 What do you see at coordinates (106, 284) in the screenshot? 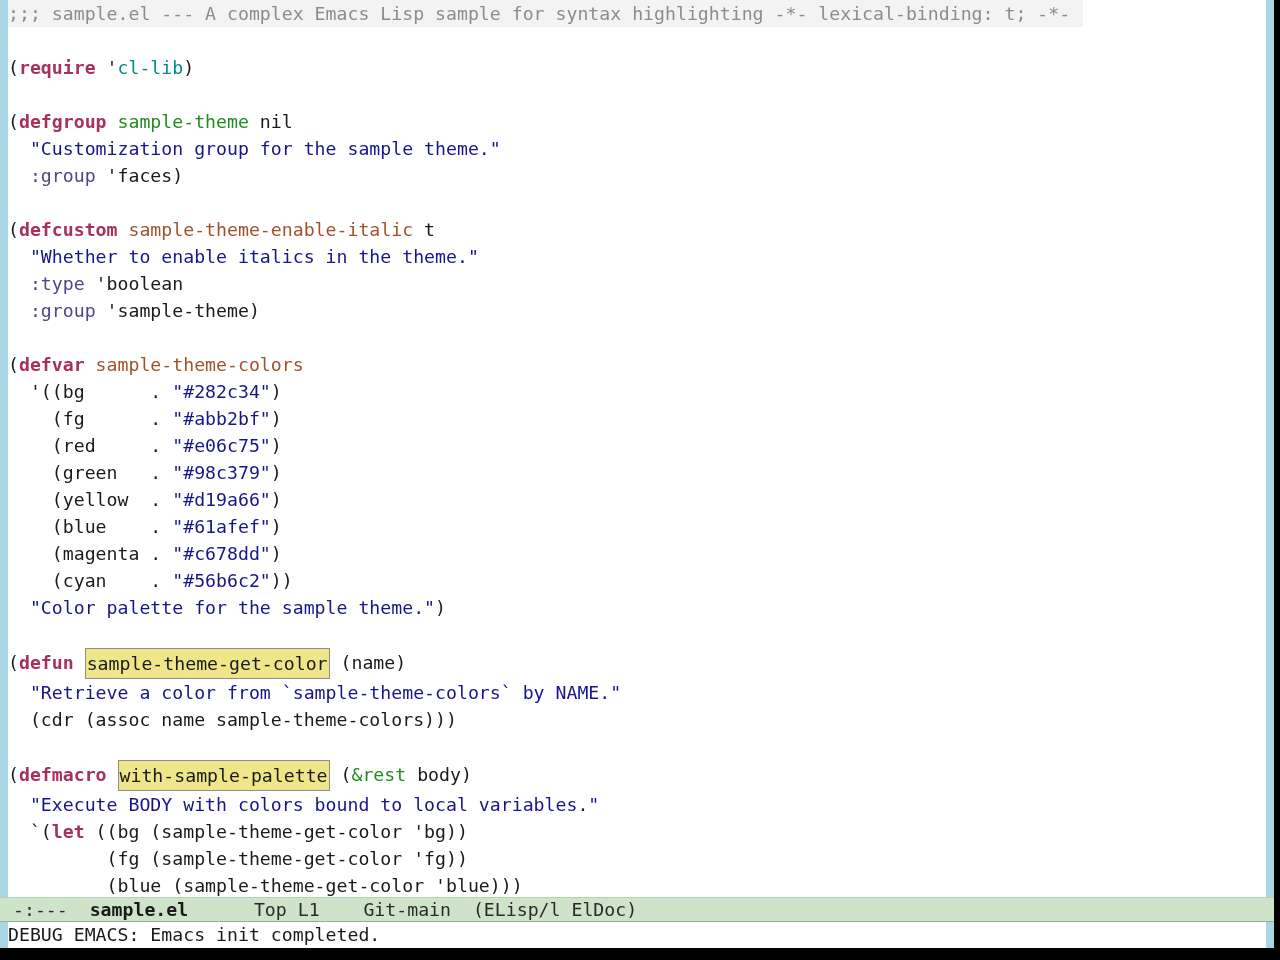
I see `code-line: :type 'boolean` at bounding box center [106, 284].